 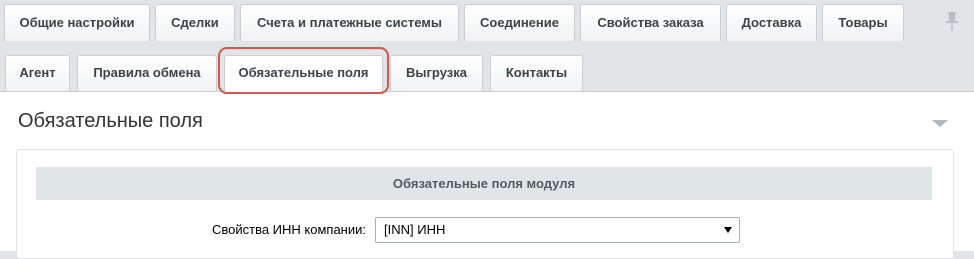 What do you see at coordinates (519, 22) in the screenshot?
I see `tab-connection: Соединение` at bounding box center [519, 22].